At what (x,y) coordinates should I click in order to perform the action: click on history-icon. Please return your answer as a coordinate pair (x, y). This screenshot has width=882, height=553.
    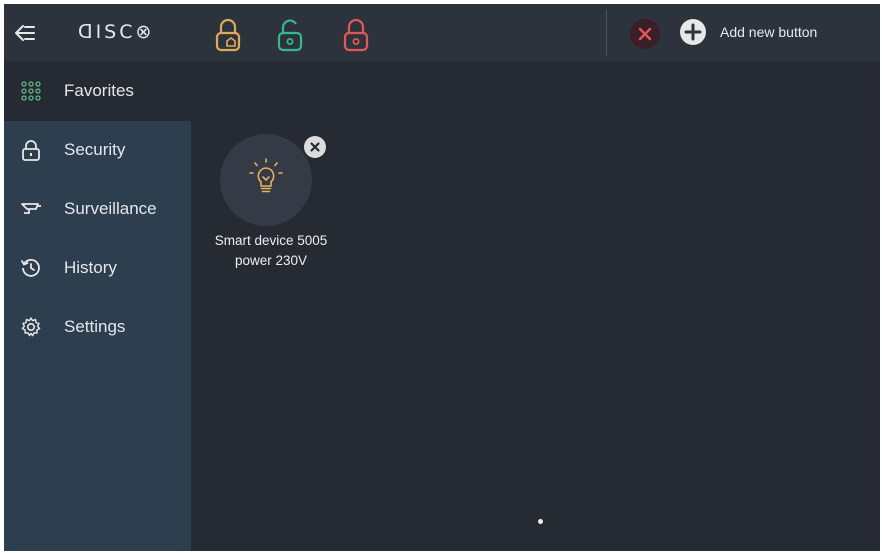
    Looking at the image, I should click on (30, 268).